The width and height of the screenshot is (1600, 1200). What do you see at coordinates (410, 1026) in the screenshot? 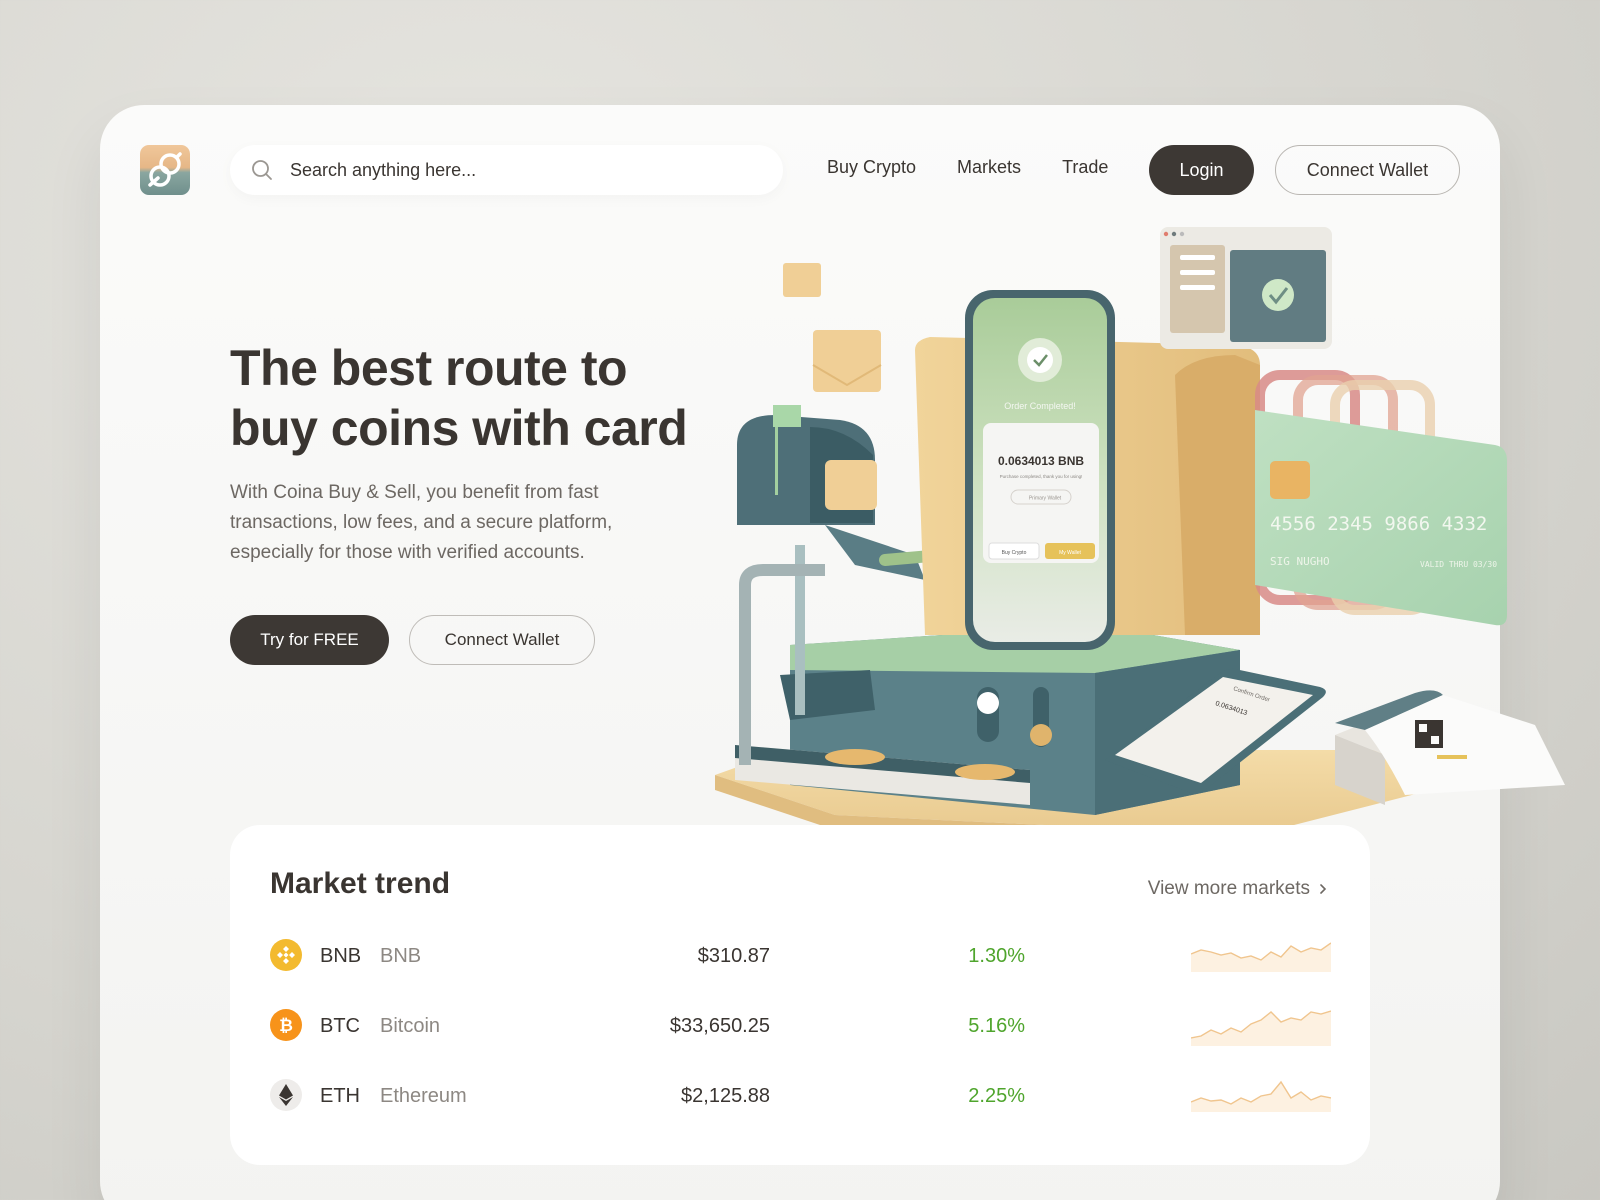
I see `coin-name: Bitcoin` at bounding box center [410, 1026].